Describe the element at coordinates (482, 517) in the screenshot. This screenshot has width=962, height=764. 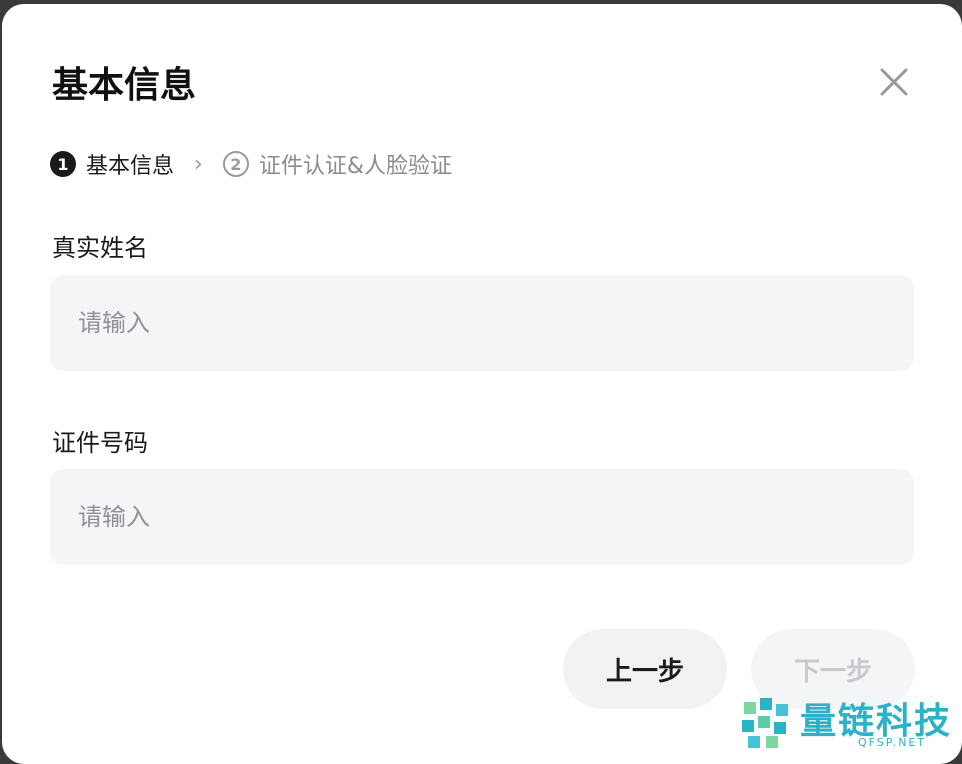
I see `id-number-input` at that location.